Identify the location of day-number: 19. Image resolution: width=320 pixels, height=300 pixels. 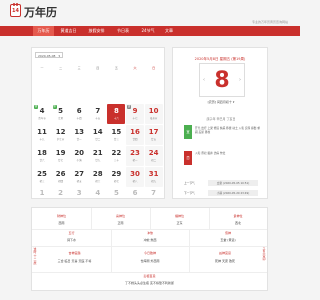
(60, 153).